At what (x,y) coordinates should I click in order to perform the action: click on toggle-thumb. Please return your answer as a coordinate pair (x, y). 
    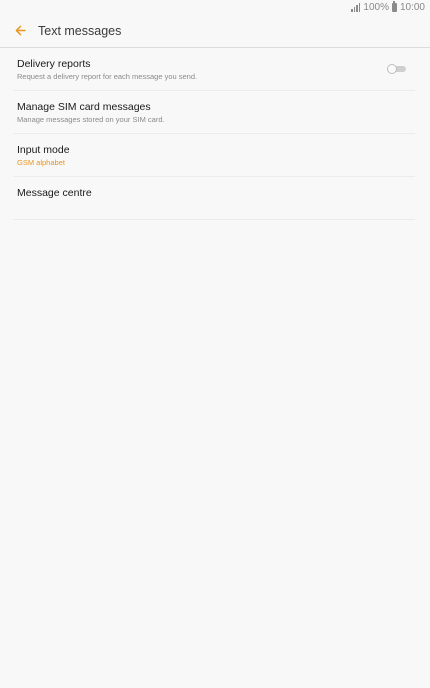
    Looking at the image, I should click on (392, 69).